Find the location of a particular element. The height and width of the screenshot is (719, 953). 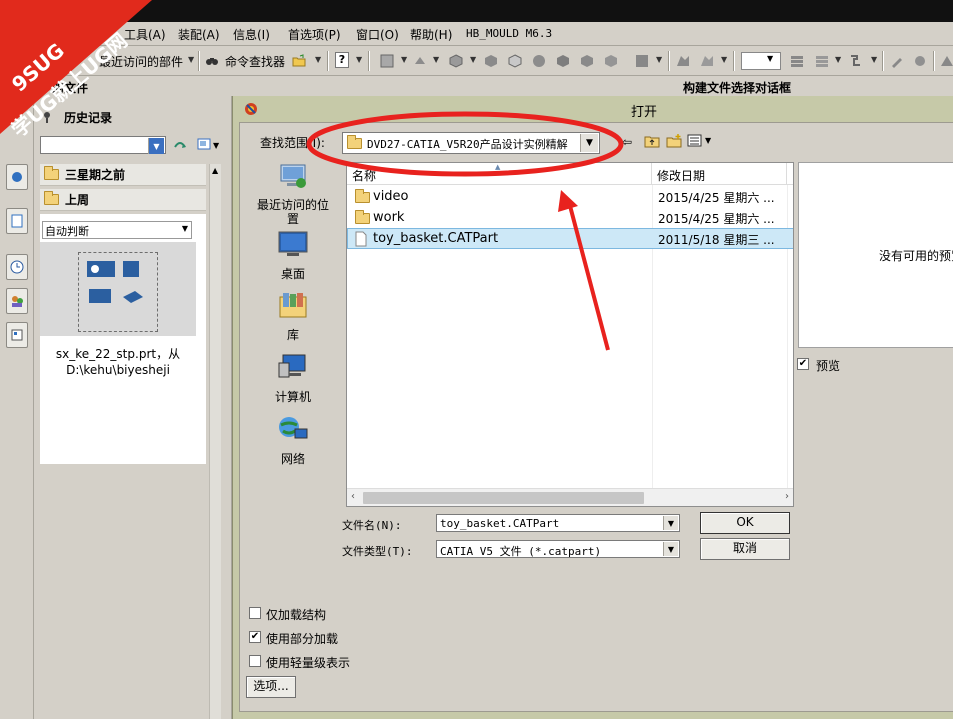

users-icon is located at coordinates (17, 301).